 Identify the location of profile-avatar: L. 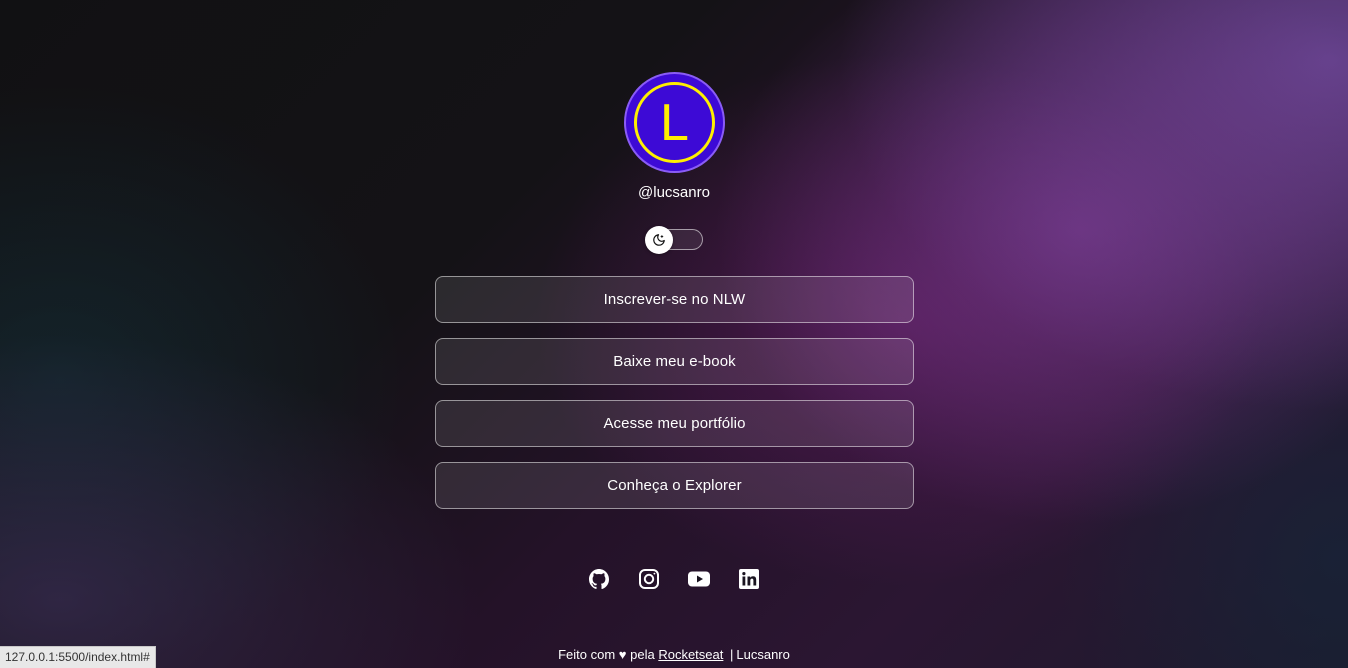
(674, 122).